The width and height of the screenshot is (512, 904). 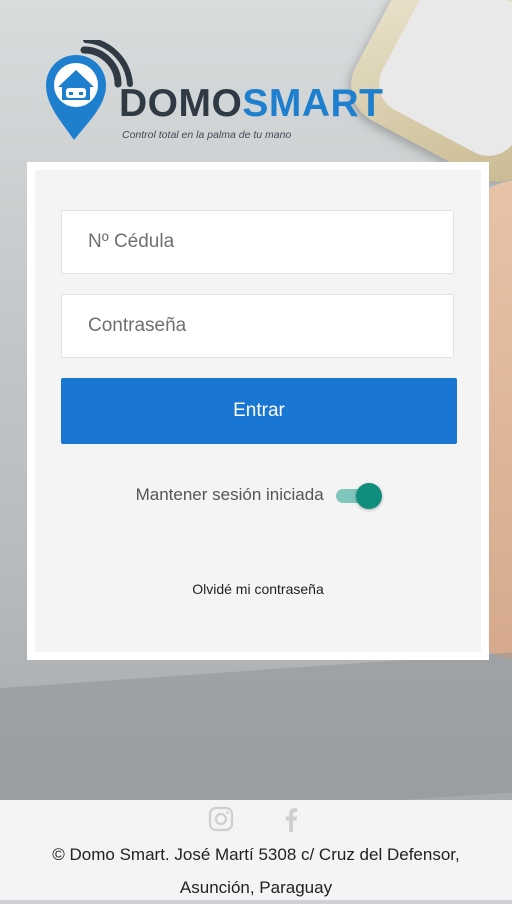 I want to click on login-button: Entrar, so click(x=259, y=411).